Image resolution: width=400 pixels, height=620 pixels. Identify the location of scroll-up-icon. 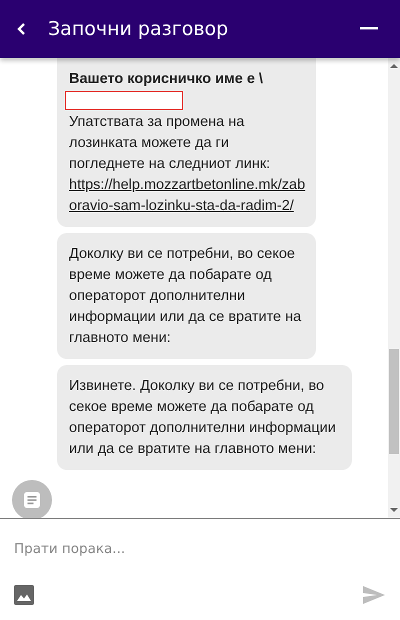
(394, 66).